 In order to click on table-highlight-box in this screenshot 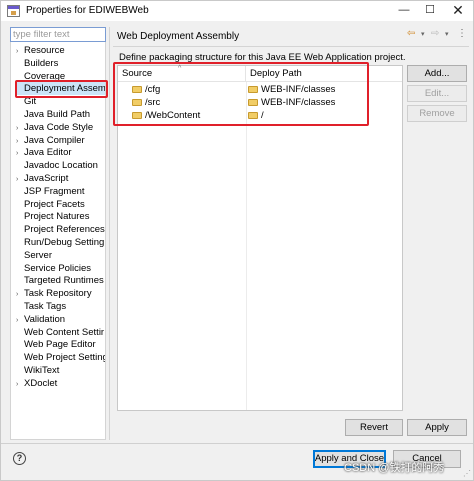, I will do `click(241, 94)`.